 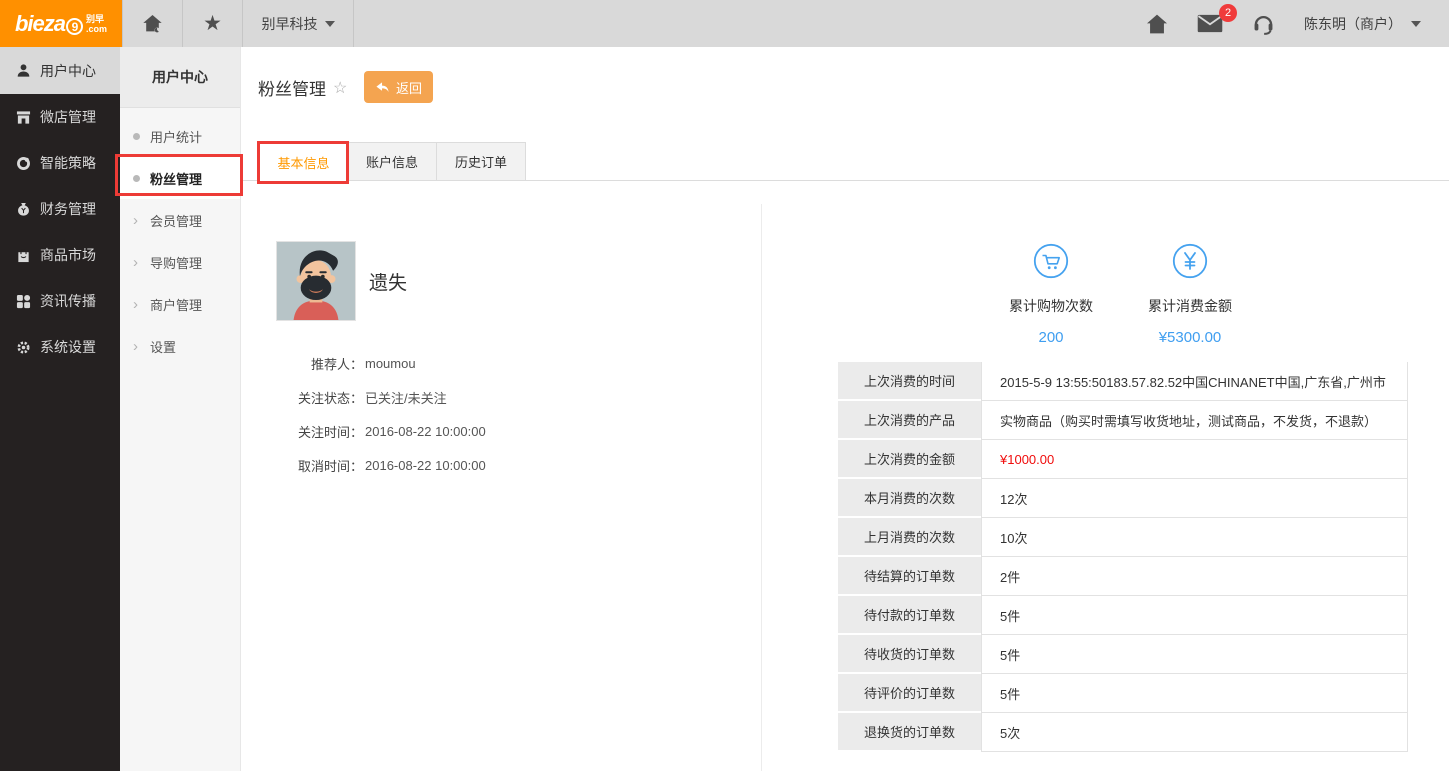 I want to click on grid-icon, so click(x=23, y=301).